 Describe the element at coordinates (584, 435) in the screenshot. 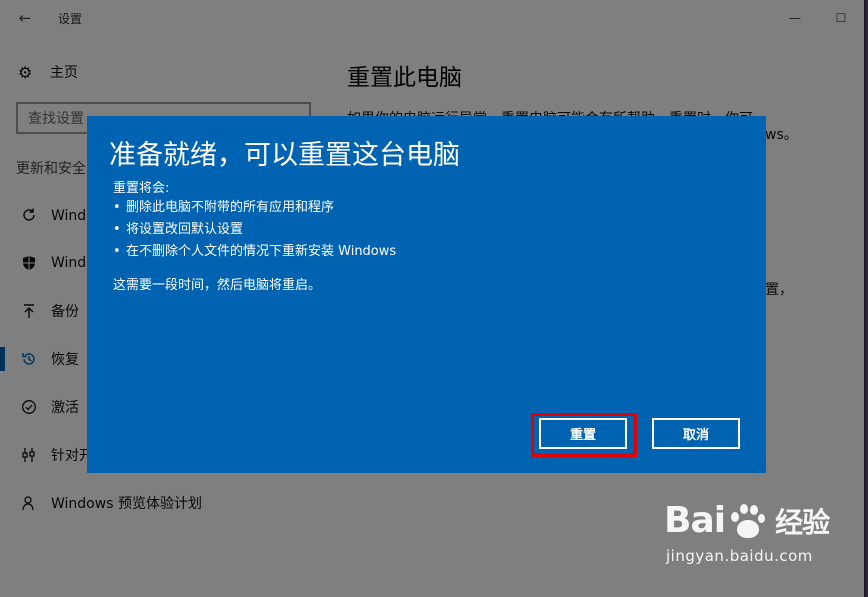

I see `reset-button-highlight` at that location.